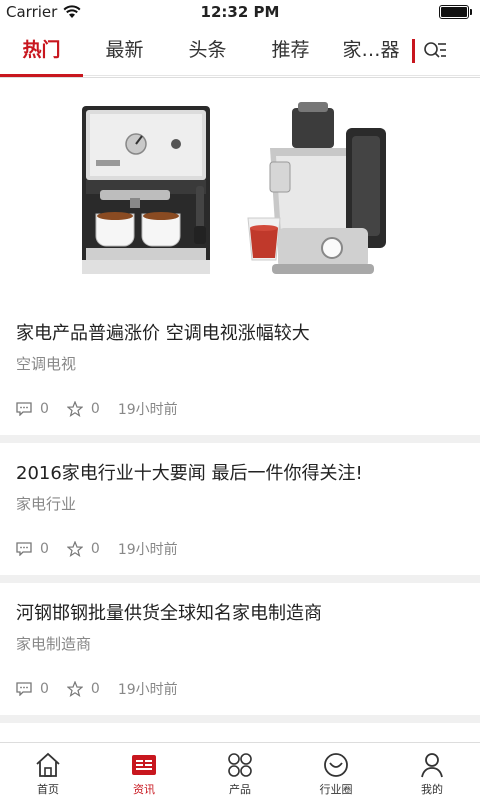 The height and width of the screenshot is (800, 480). What do you see at coordinates (163, 332) in the screenshot?
I see `article-title: 家电产品普遍涨价 空调电视涨幅较大` at bounding box center [163, 332].